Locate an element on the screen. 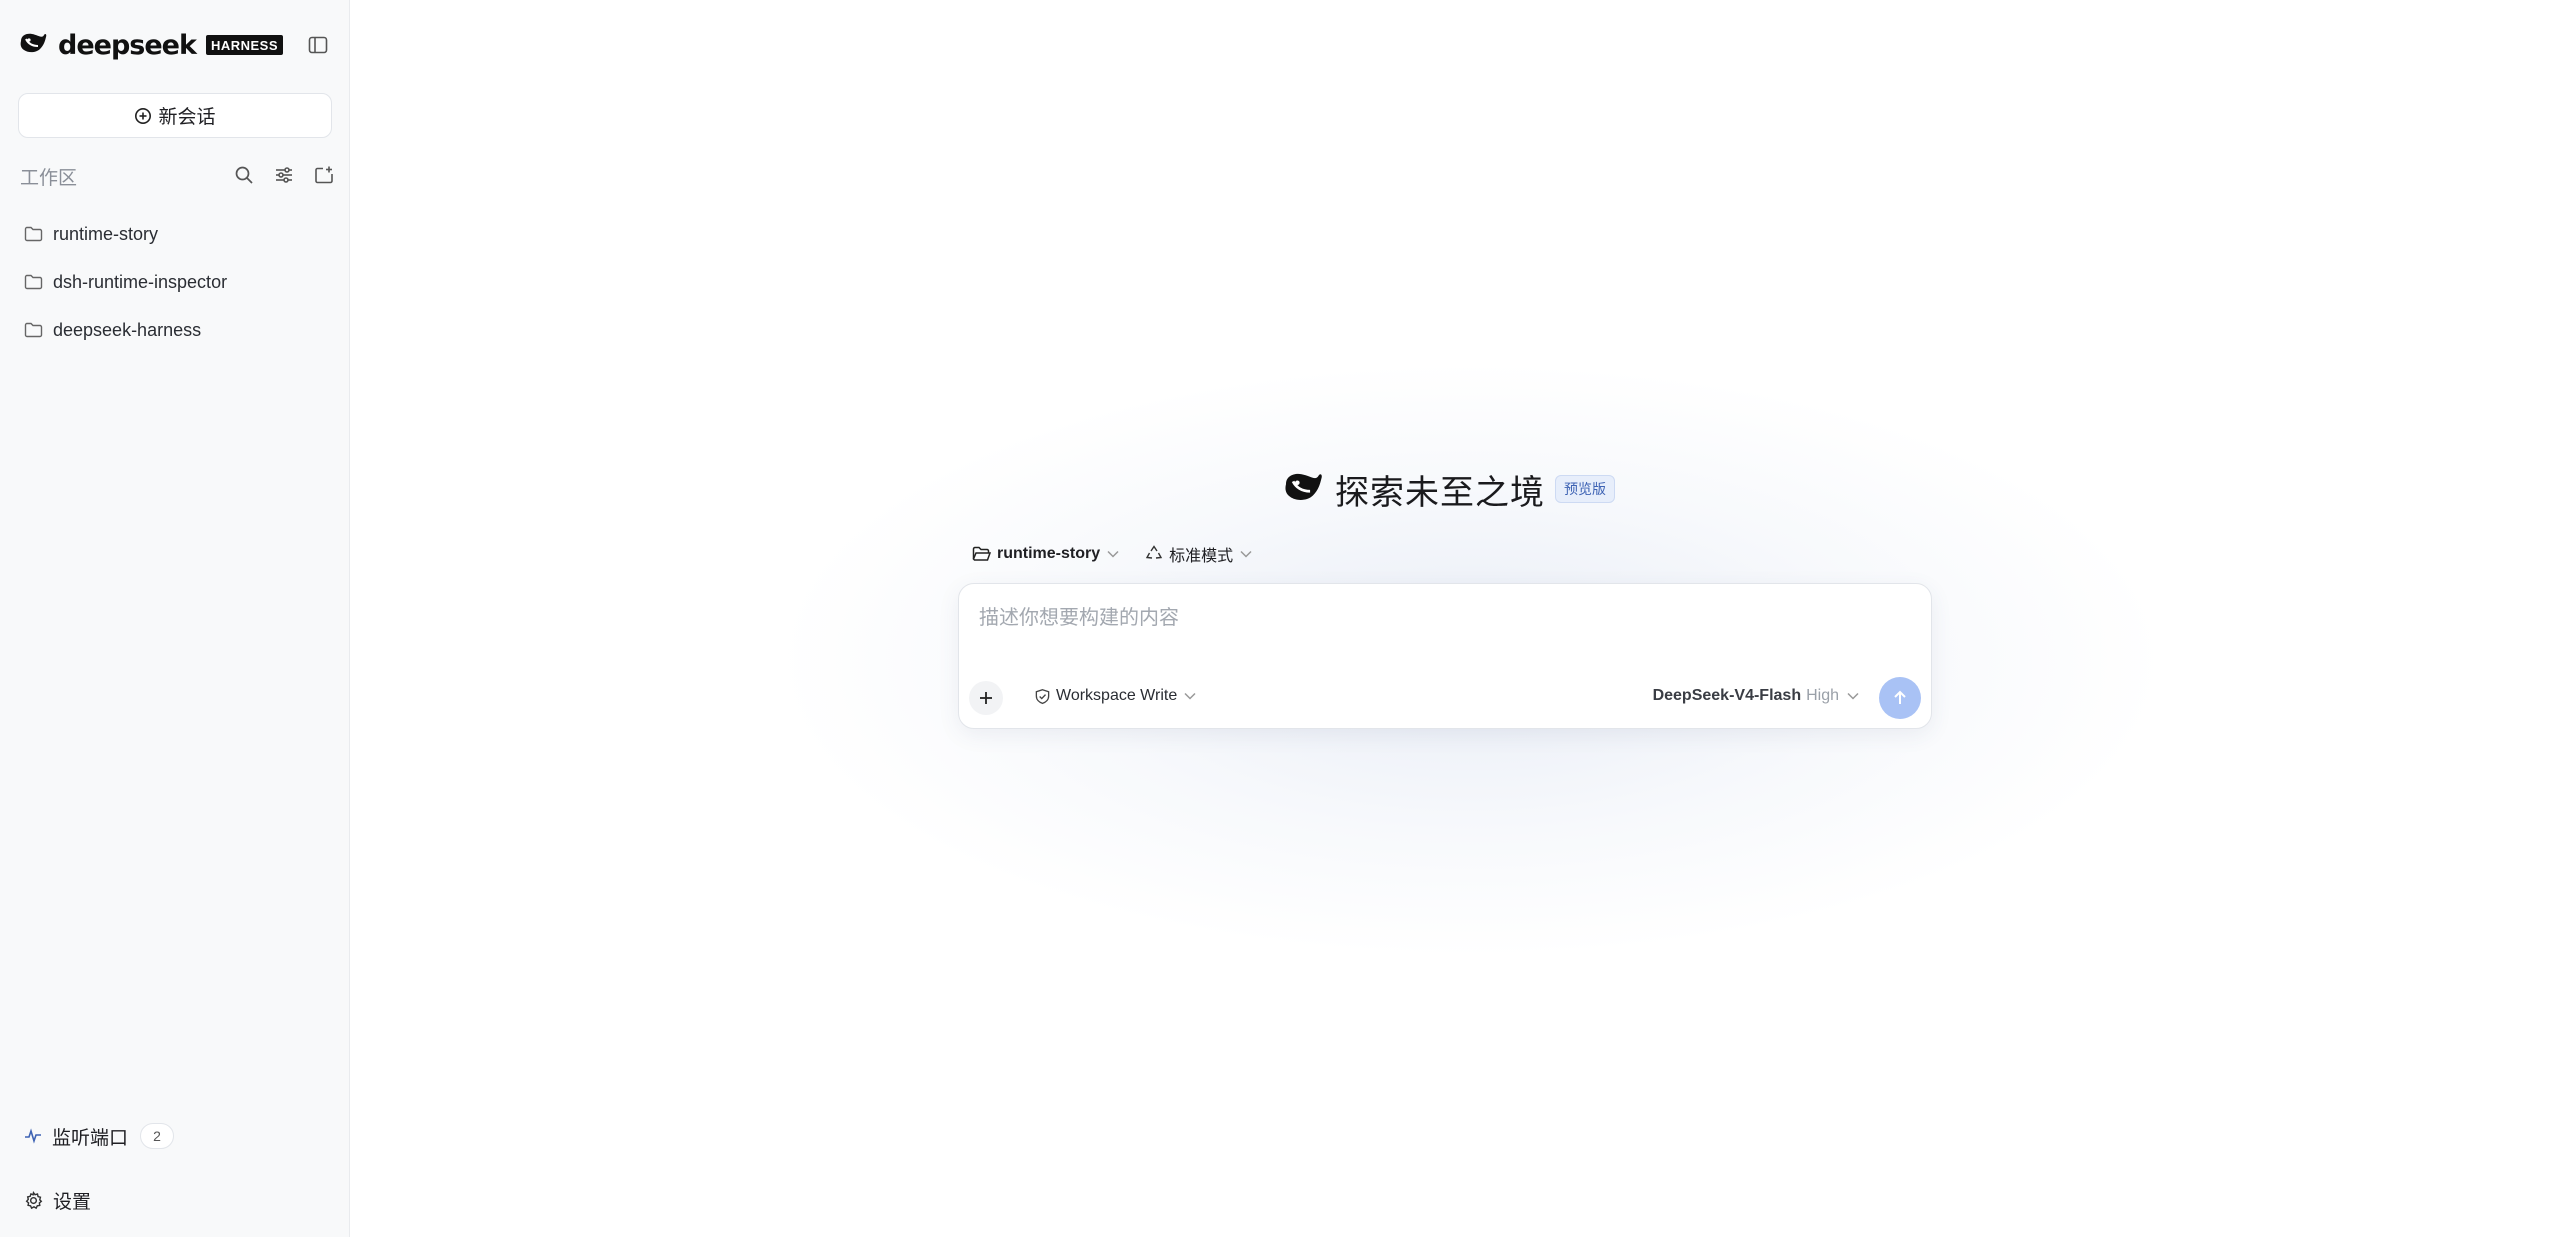  model-level: High is located at coordinates (1822, 695).